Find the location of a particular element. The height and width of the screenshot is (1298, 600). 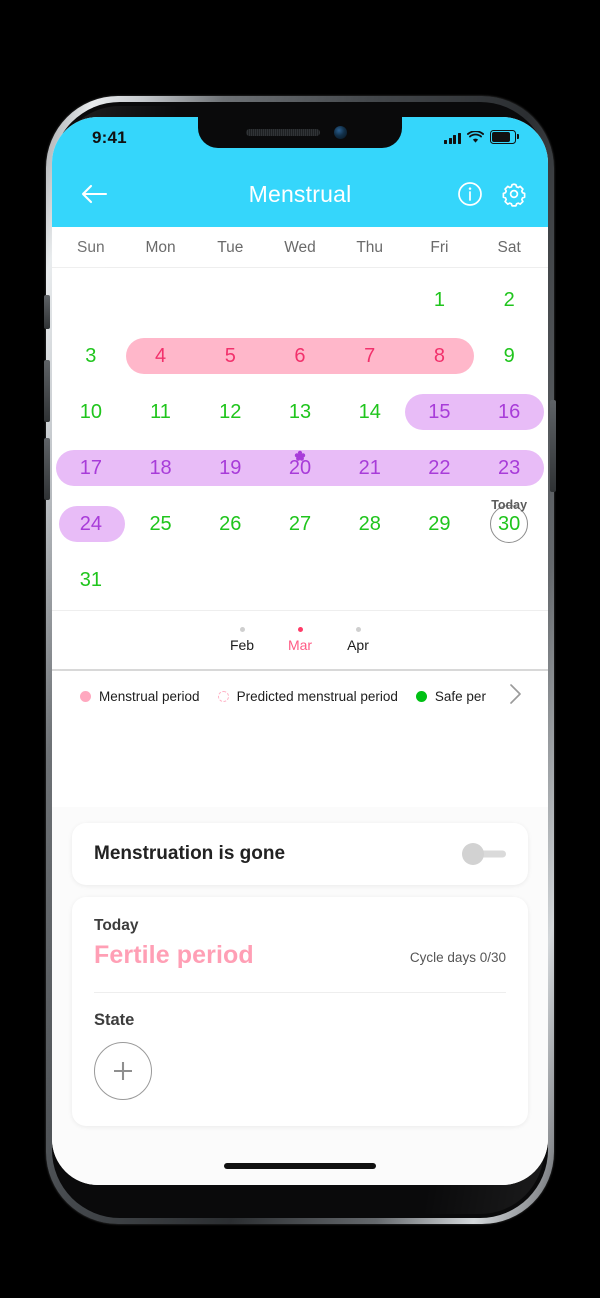

dashed-circle-icon is located at coordinates (223, 696).